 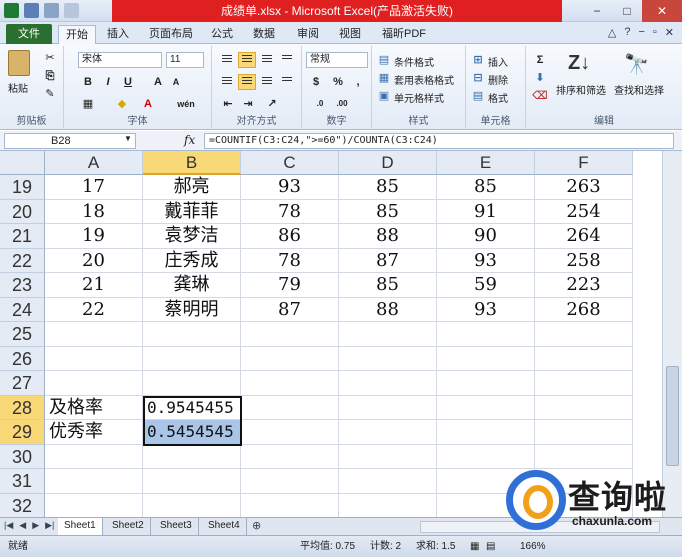 What do you see at coordinates (94, 383) in the screenshot?
I see `cell-a27` at bounding box center [94, 383].